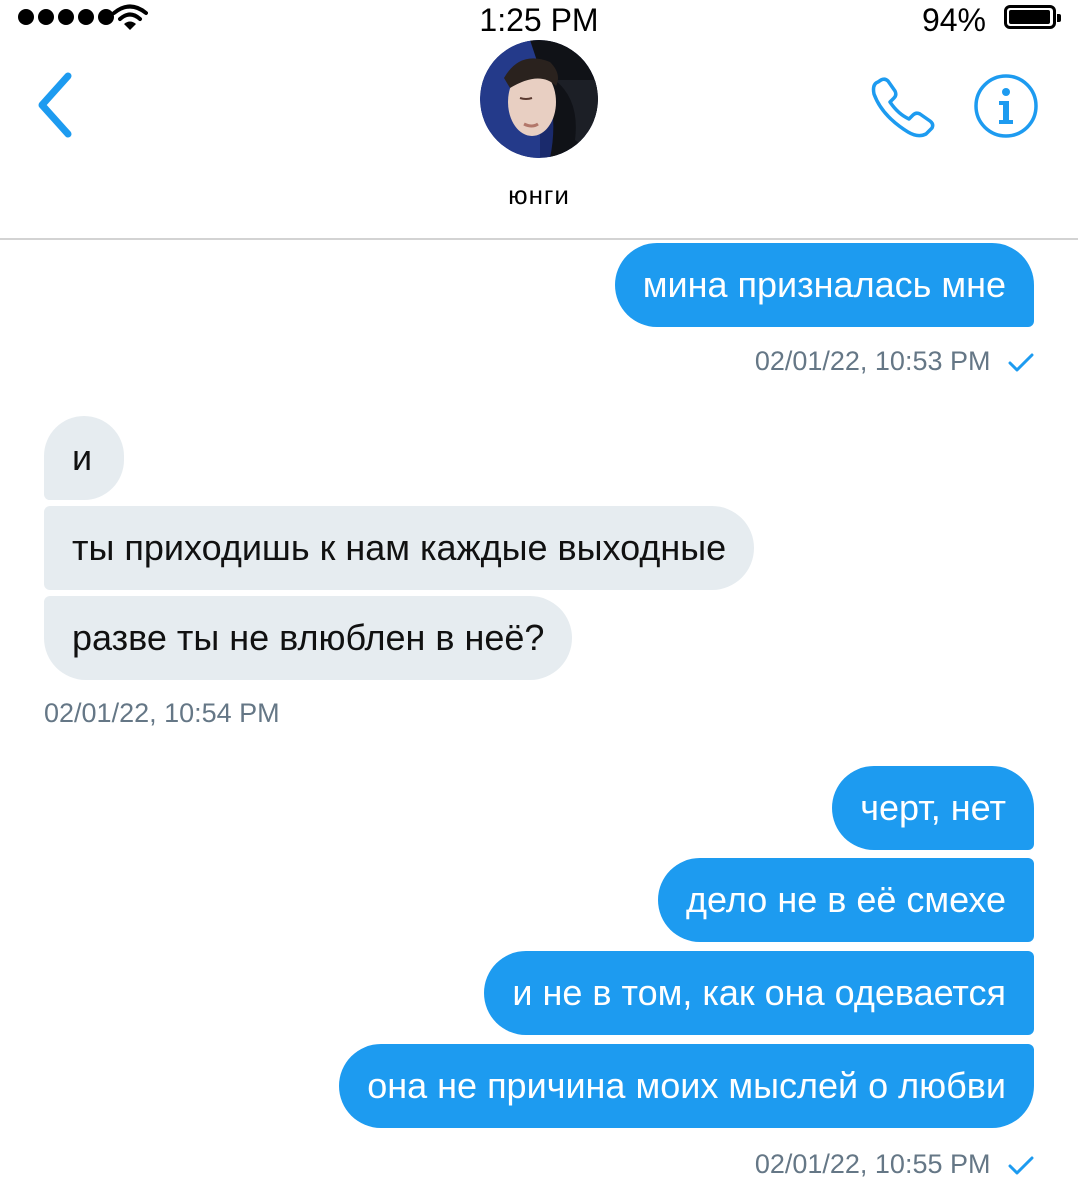 This screenshot has width=1078, height=1200. I want to click on outgoing-message: черт, нет, so click(933, 808).